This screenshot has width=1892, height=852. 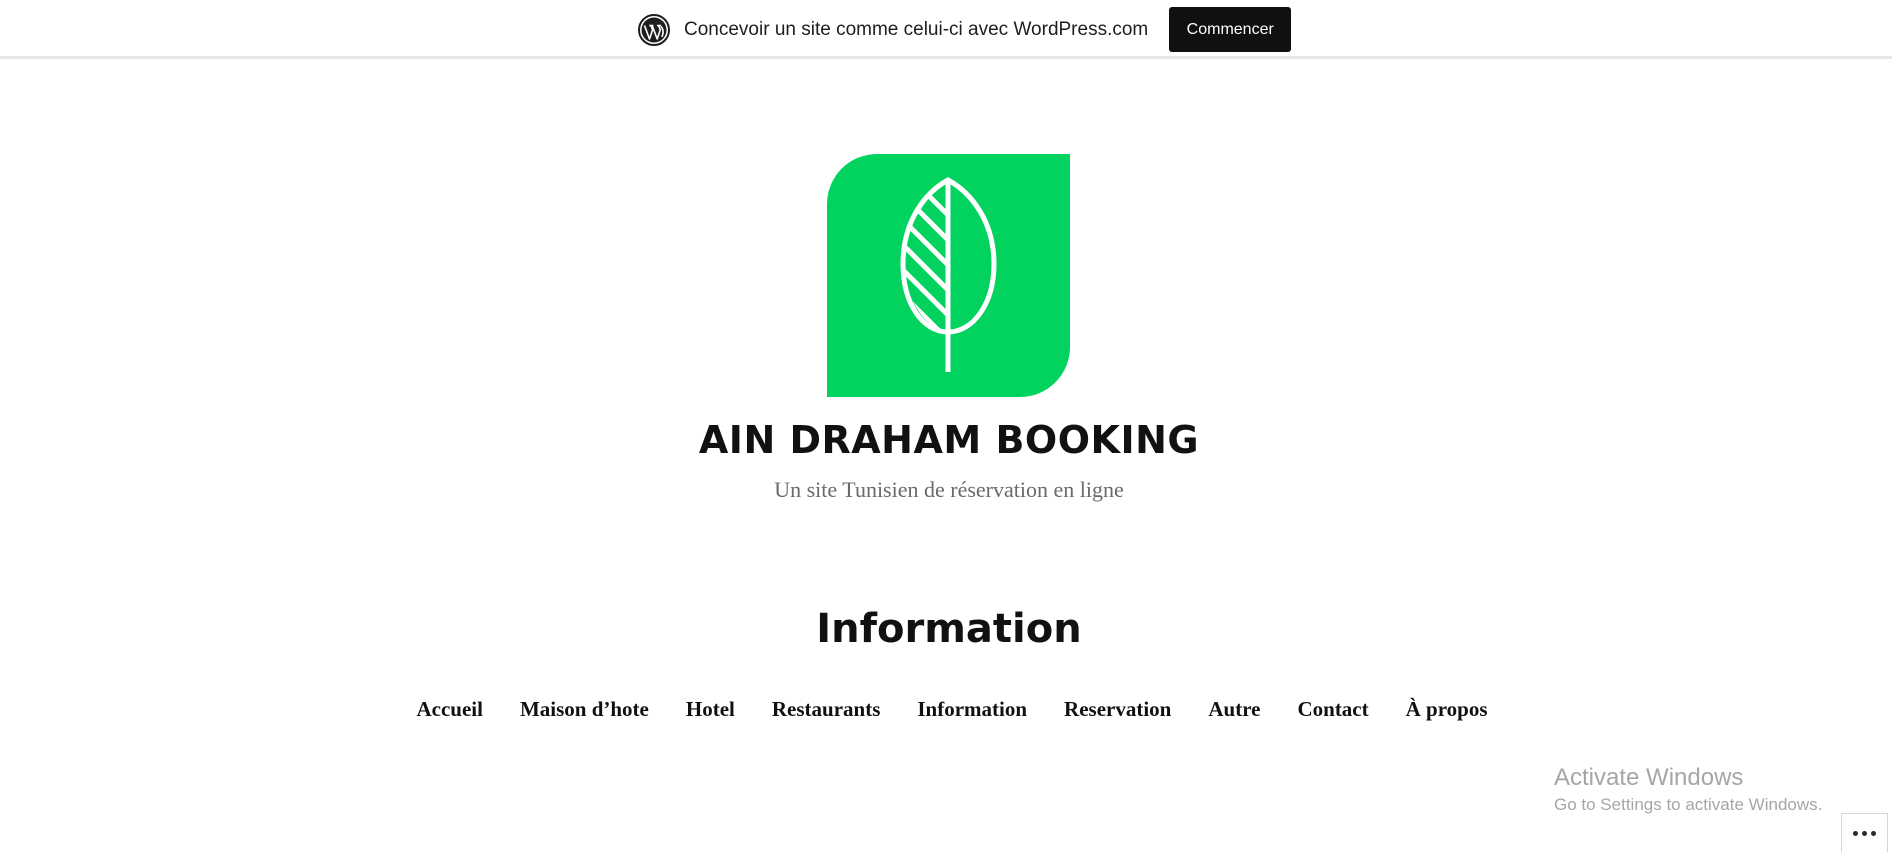 I want to click on wordpress-logo-icon, so click(x=654, y=29).